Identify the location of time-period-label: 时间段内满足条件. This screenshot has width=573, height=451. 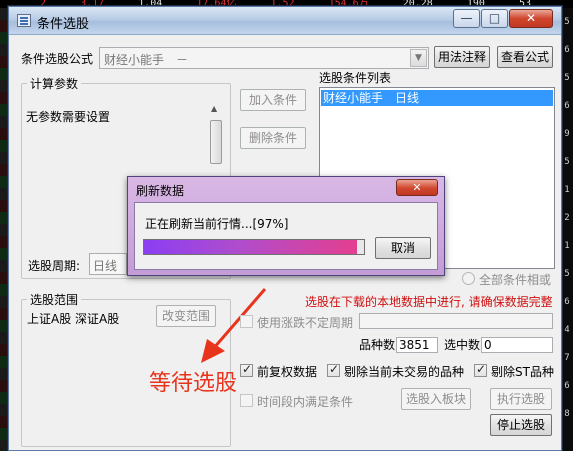
(305, 402).